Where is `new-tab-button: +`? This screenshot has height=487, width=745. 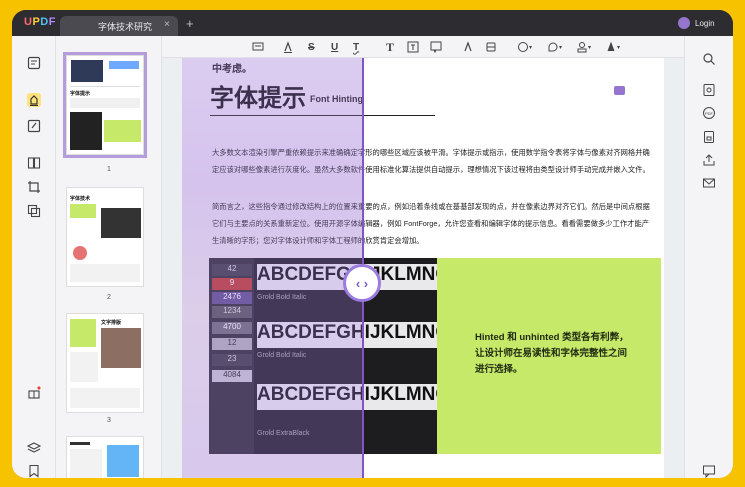
new-tab-button: + is located at coordinates (190, 23).